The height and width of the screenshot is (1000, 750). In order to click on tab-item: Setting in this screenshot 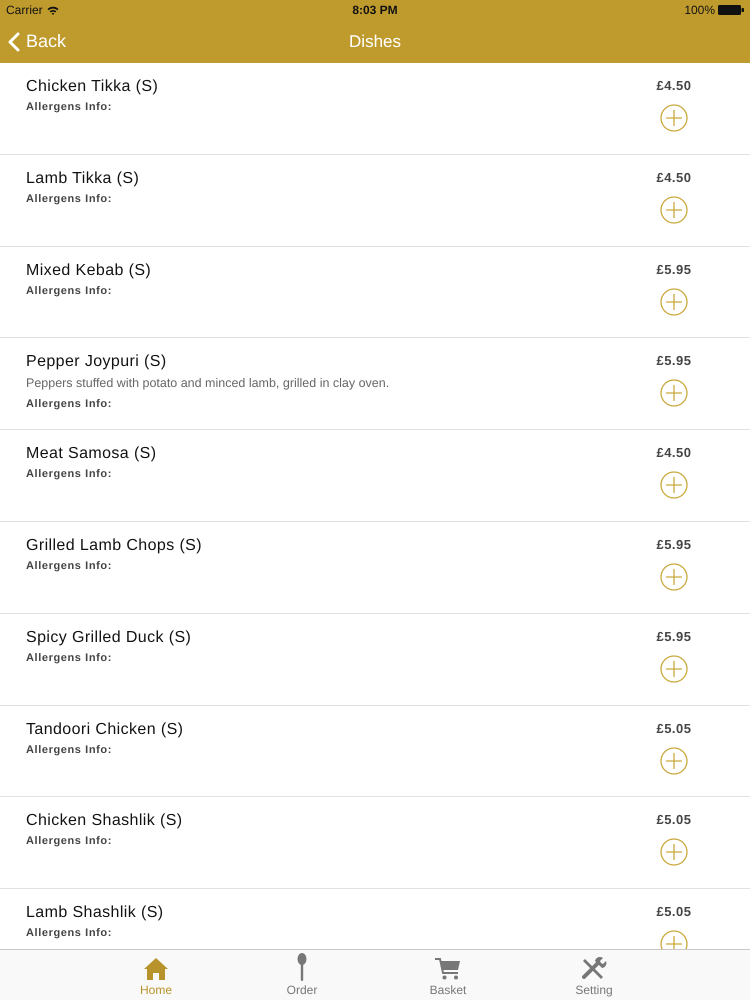, I will do `click(594, 975)`.